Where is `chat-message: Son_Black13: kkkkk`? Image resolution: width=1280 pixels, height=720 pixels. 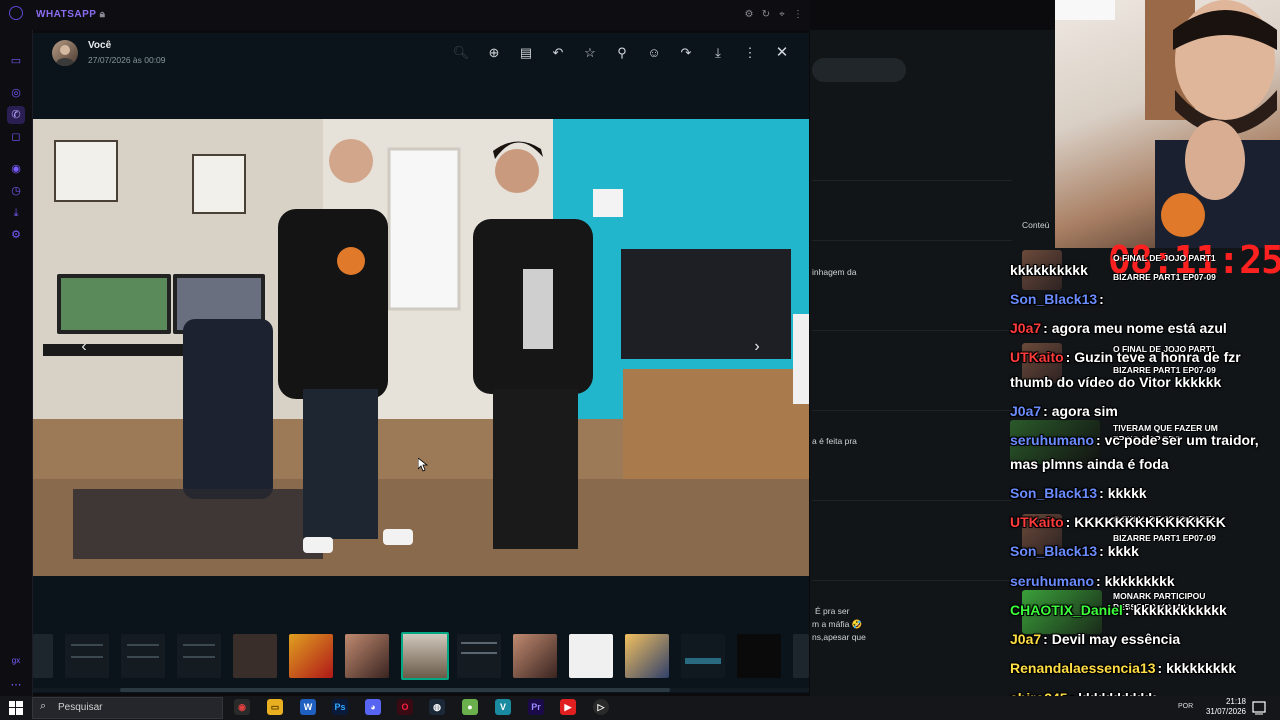
chat-message: Son_Black13: kkkkk is located at coordinates (1078, 493).